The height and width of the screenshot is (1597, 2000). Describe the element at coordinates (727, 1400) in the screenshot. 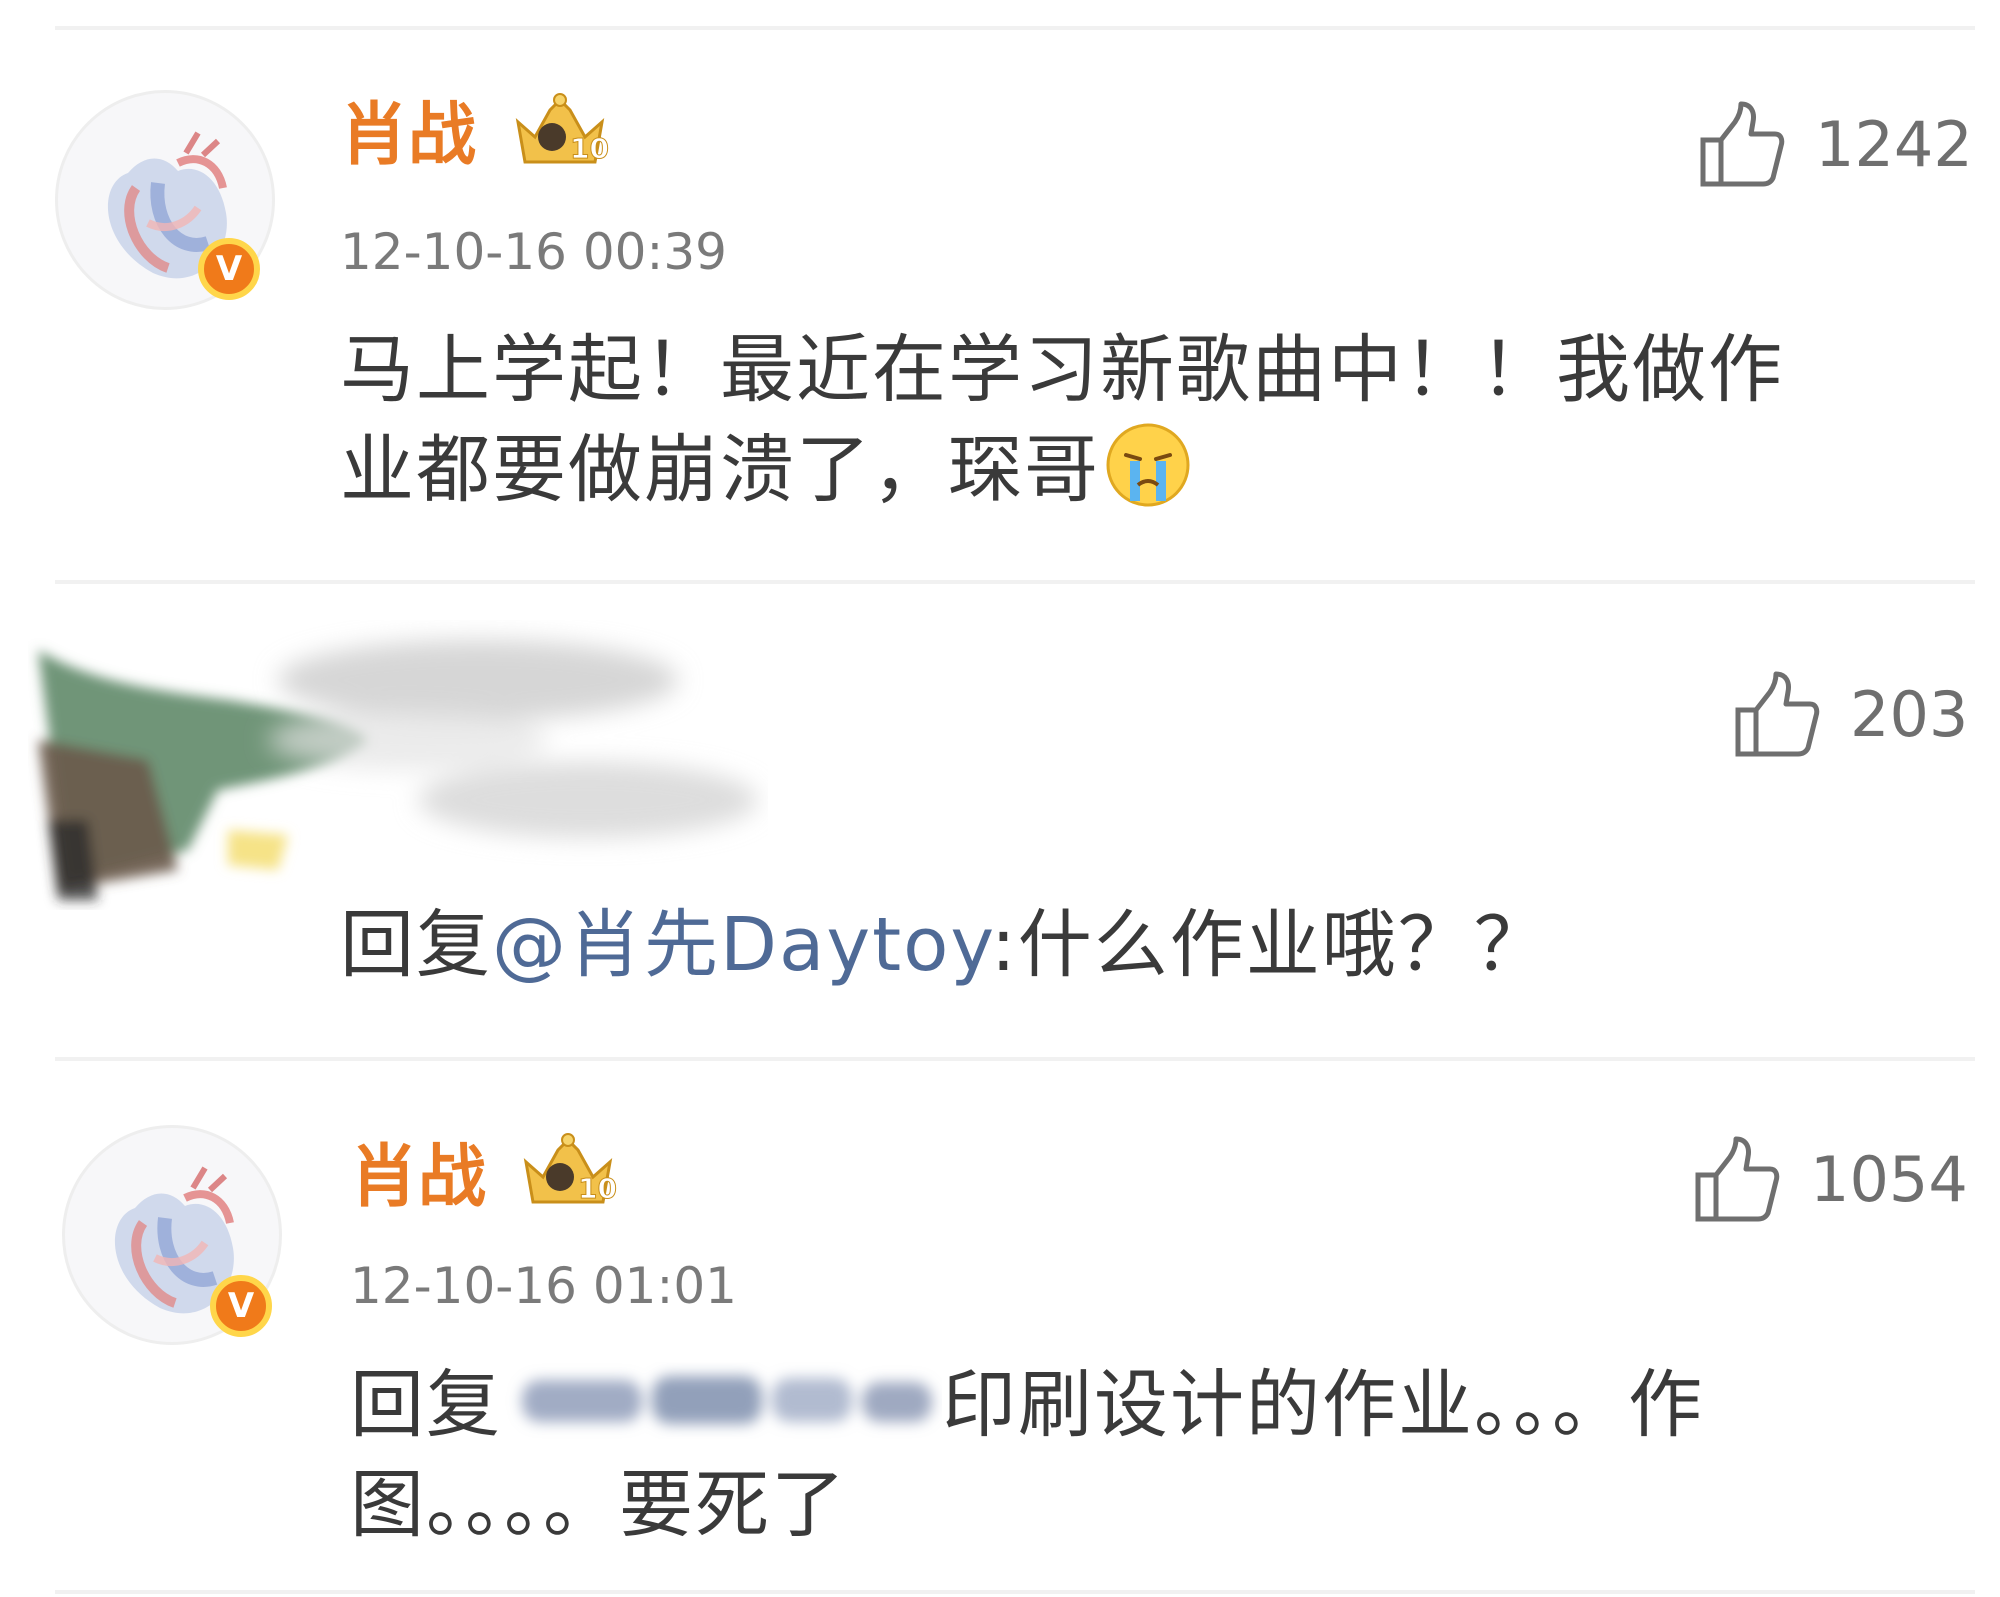

I see `blurred-mention` at that location.